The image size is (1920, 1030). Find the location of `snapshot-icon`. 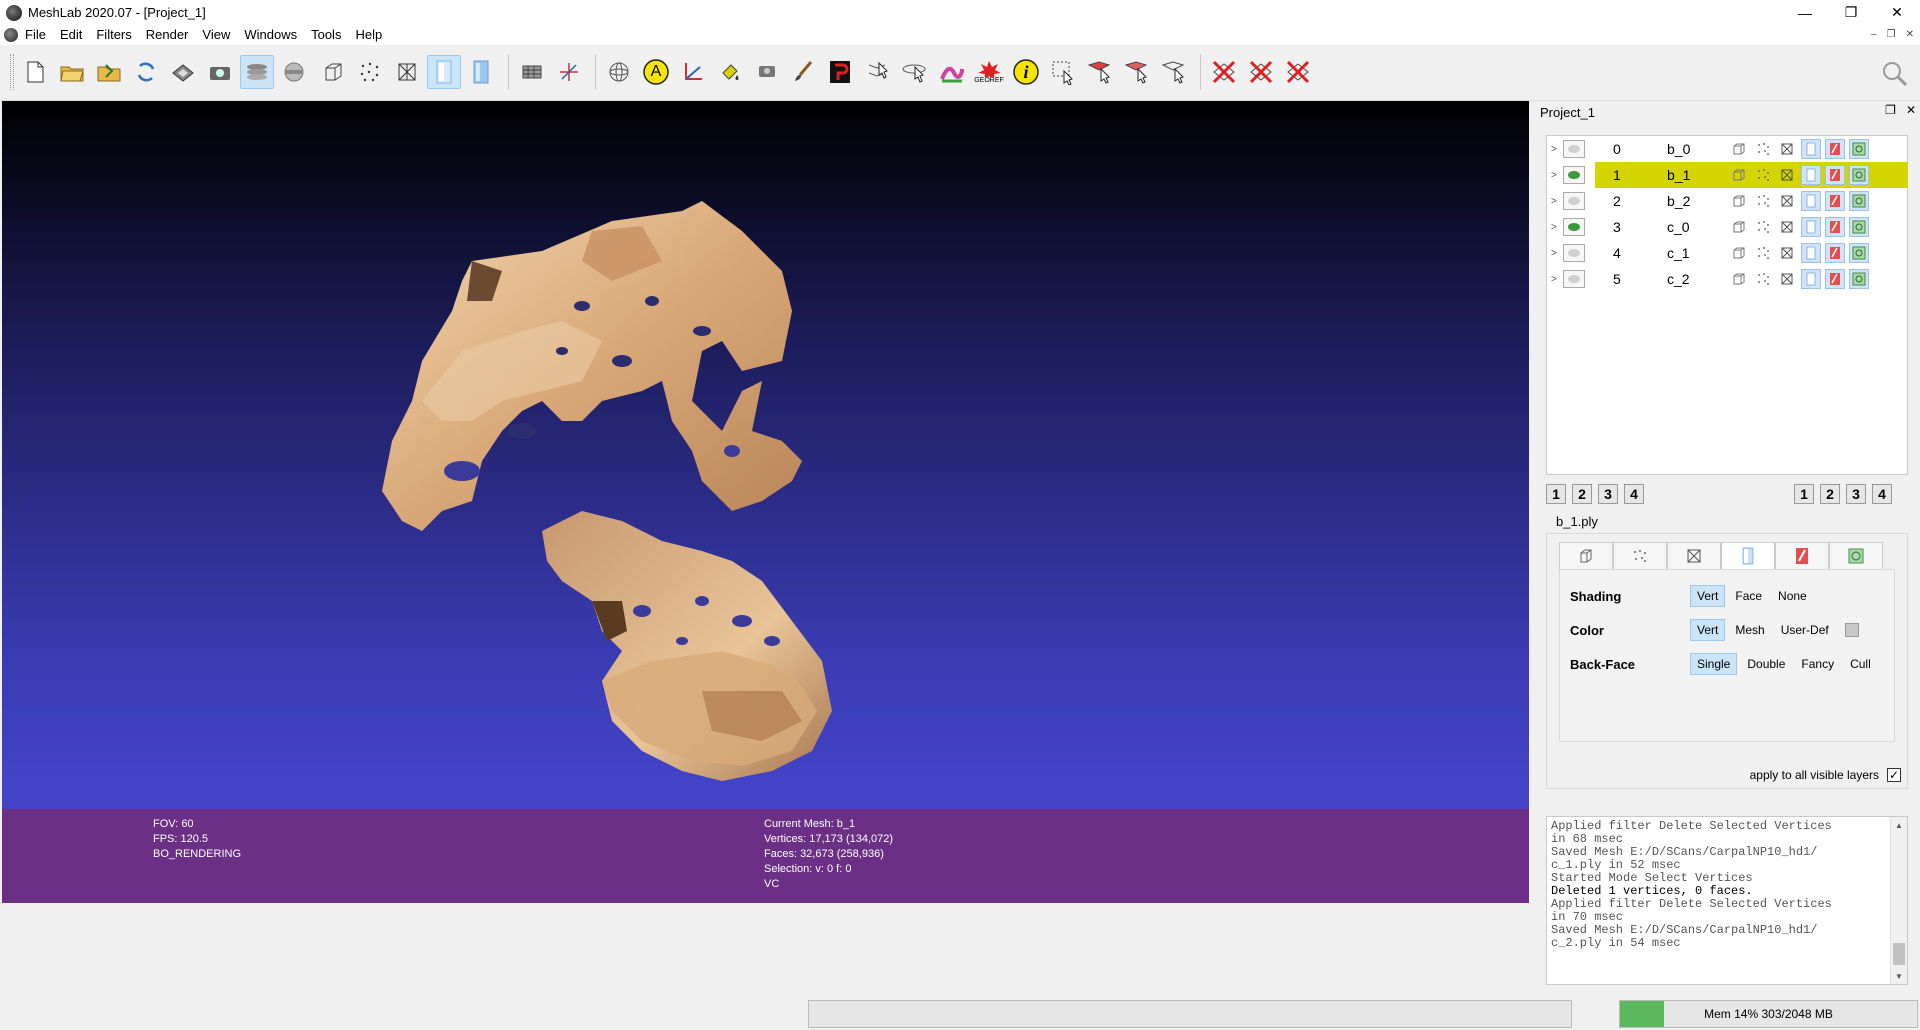

snapshot-icon is located at coordinates (220, 72).